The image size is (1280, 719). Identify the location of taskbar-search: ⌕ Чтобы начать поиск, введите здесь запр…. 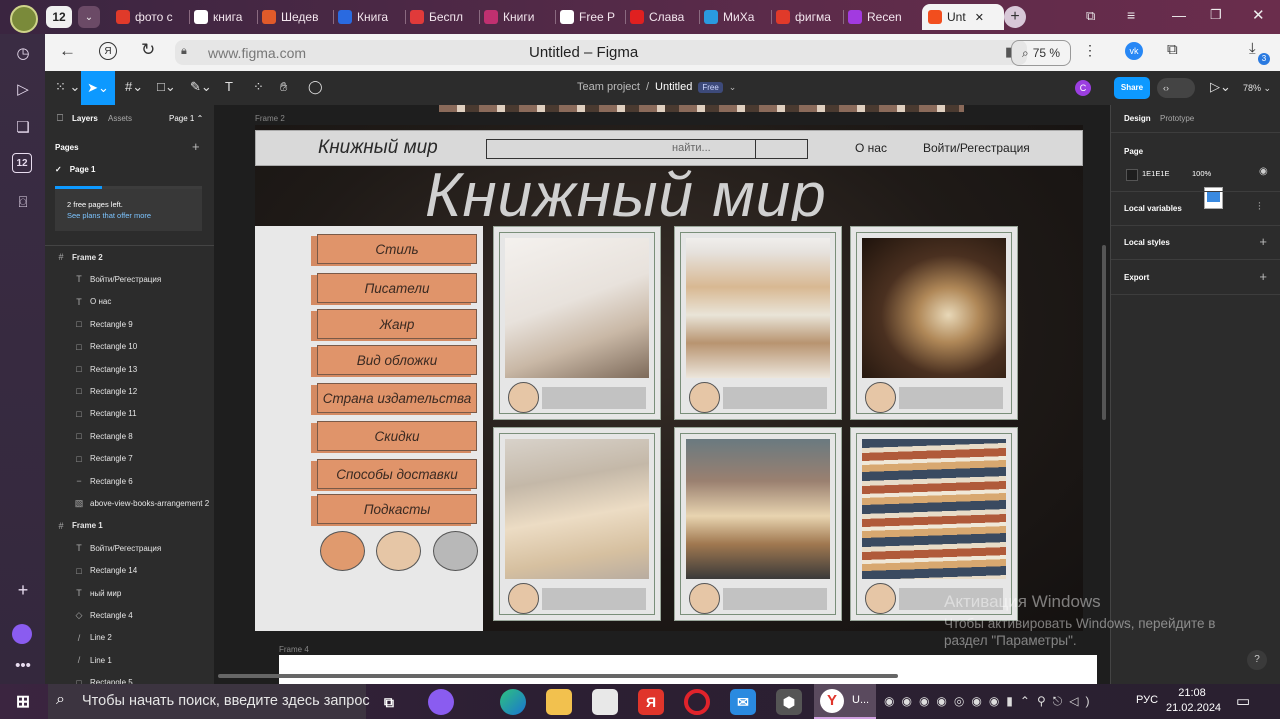
(209, 701).